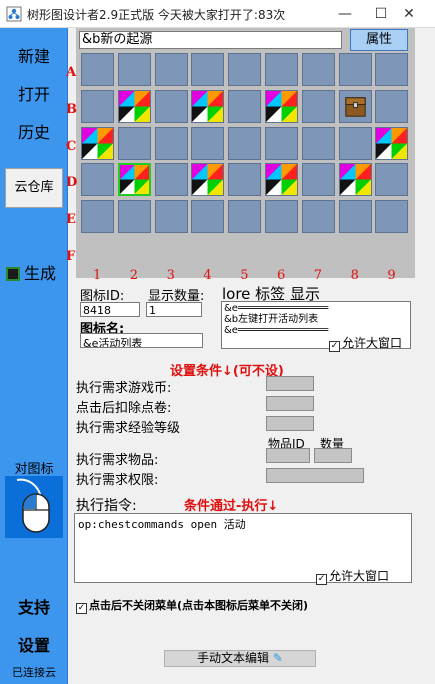 The height and width of the screenshot is (684, 435). I want to click on row-label: E, so click(71, 220).